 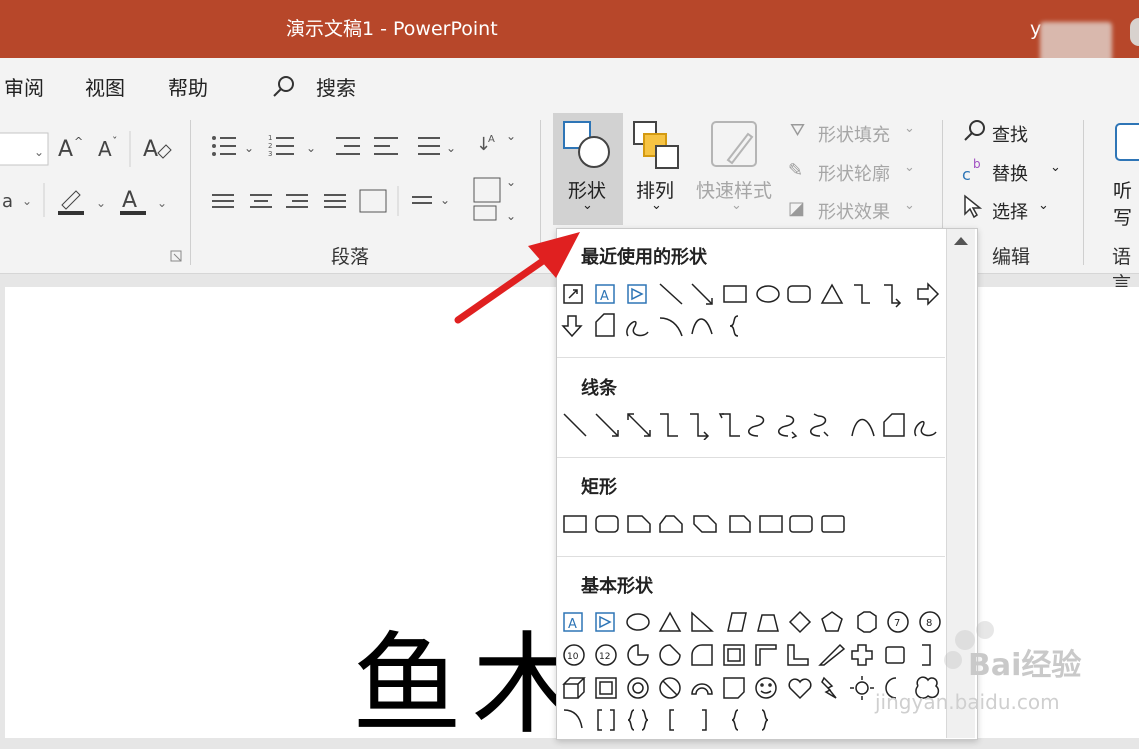 I want to click on effects-icon: ◪, so click(x=797, y=208).